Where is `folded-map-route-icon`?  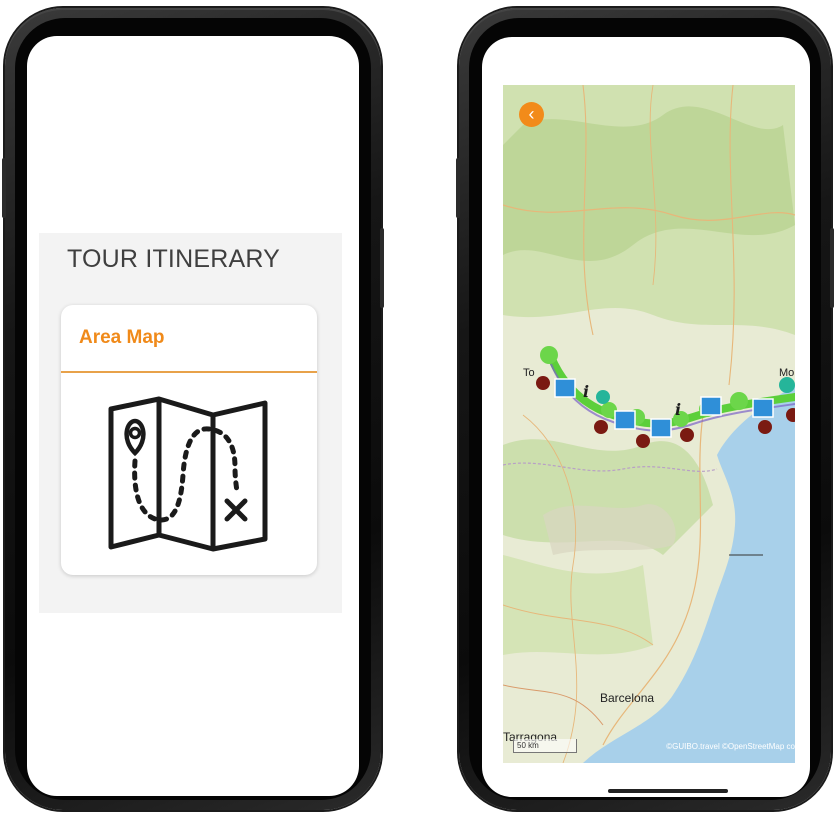
folded-map-route-icon is located at coordinates (188, 474).